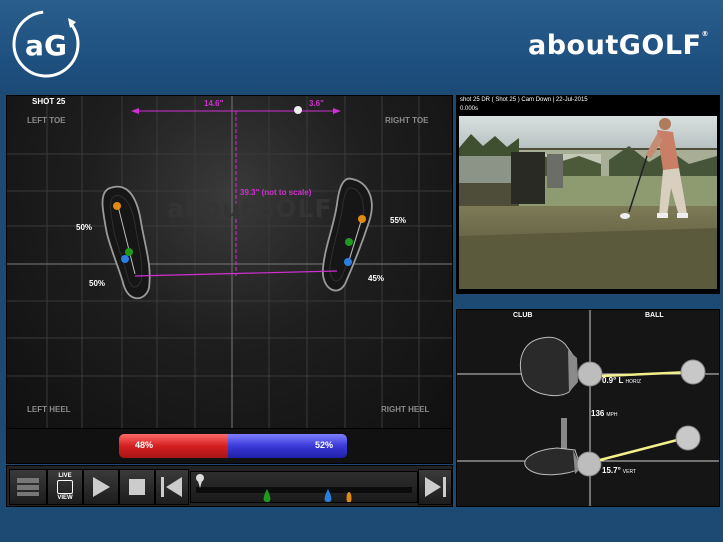  I want to click on left-foot-outline, so click(126, 242).